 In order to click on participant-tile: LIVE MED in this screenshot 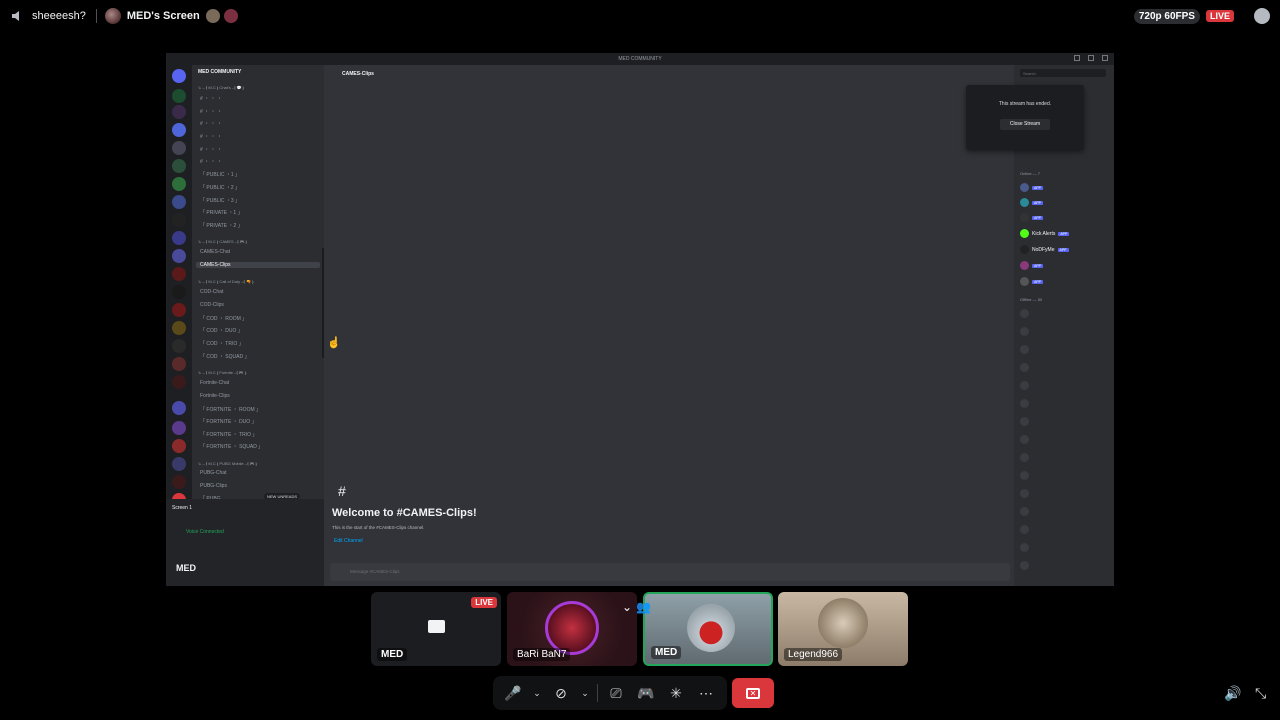, I will do `click(436, 629)`.